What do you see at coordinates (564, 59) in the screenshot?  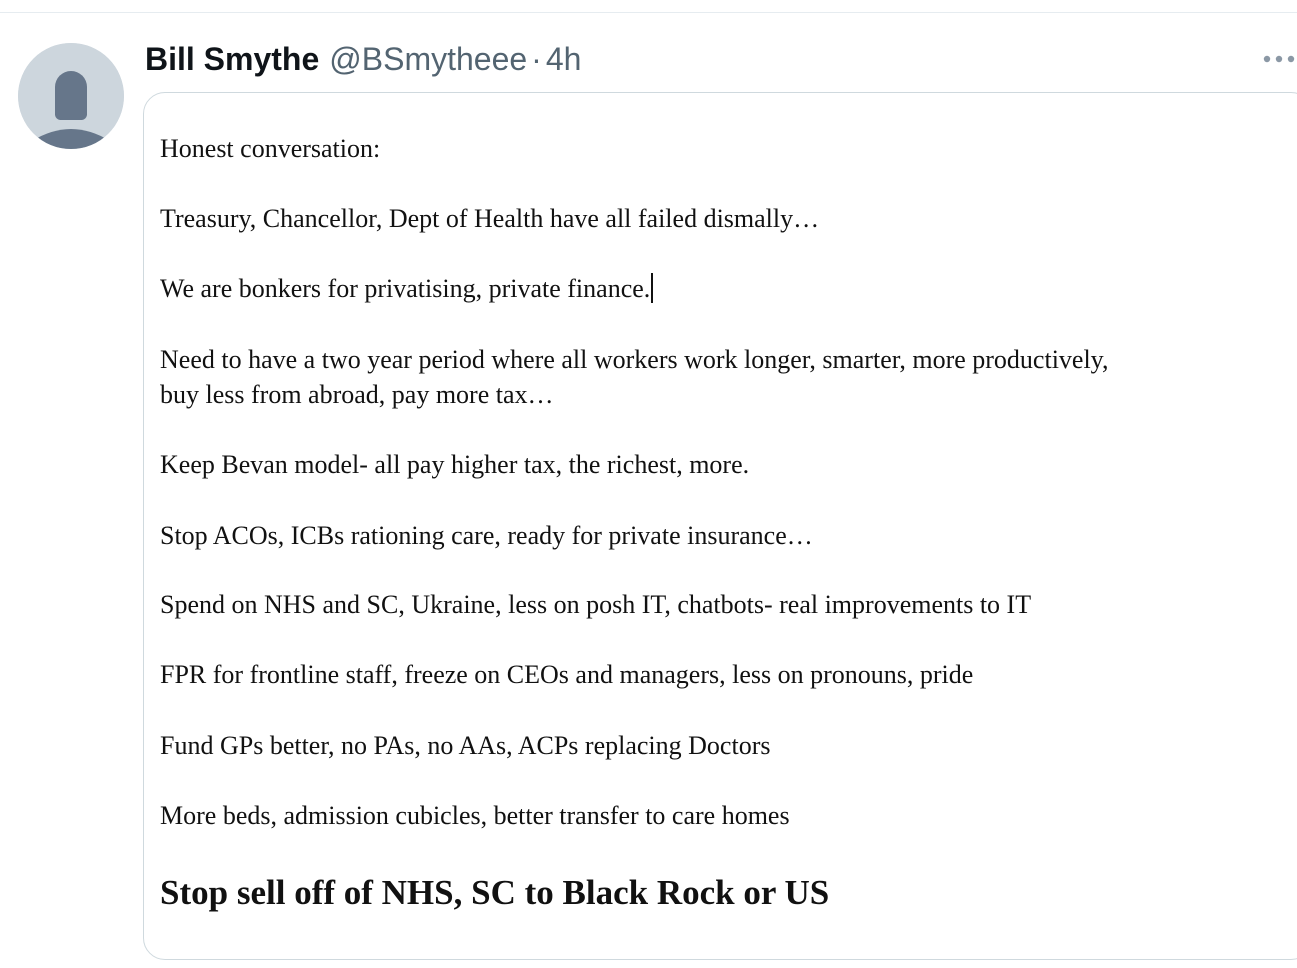 I see `tweet-timestamp: 4h` at bounding box center [564, 59].